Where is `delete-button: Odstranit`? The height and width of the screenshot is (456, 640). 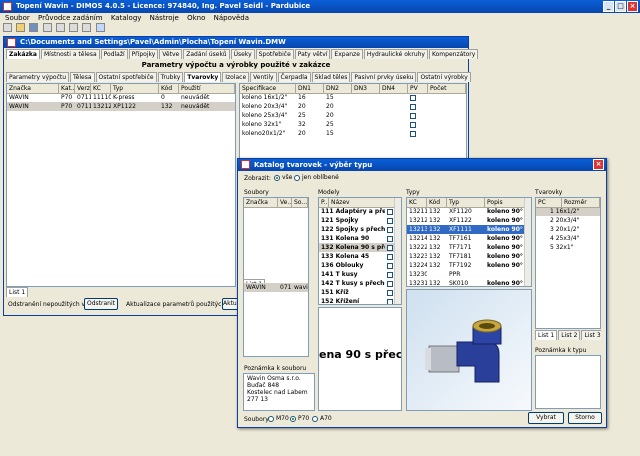
delete-button: Odstranit is located at coordinates (101, 304).